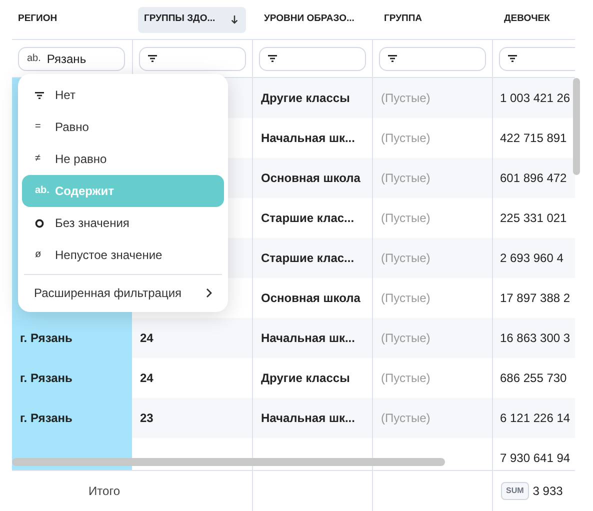 This screenshot has width=593, height=511. I want to click on menu-item: Без значения, so click(123, 223).